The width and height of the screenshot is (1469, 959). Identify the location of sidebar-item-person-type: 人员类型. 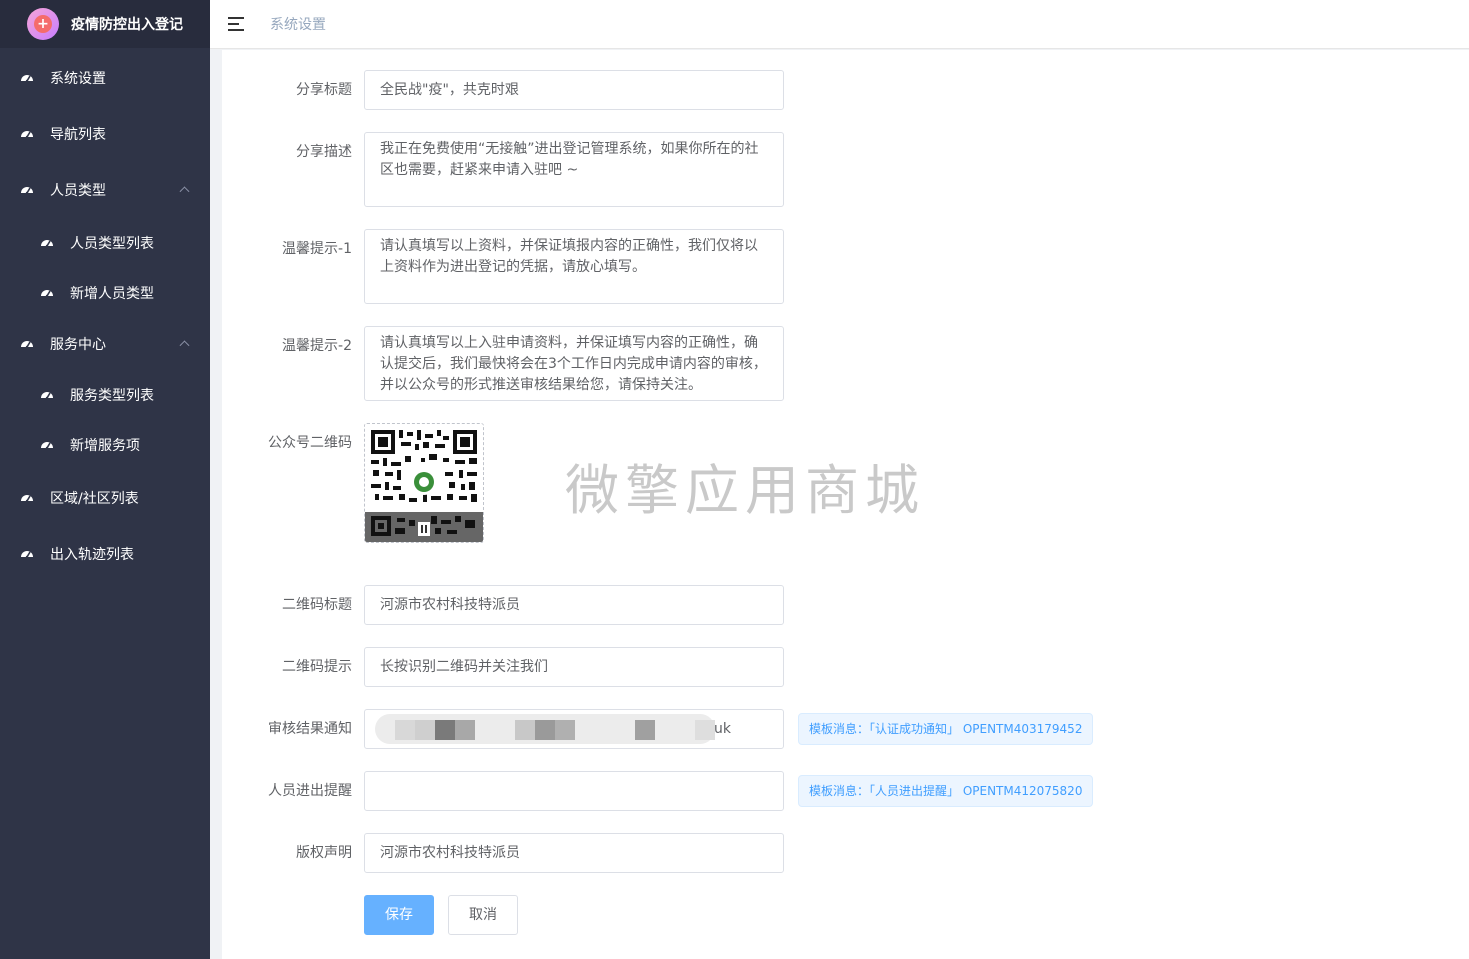
(105, 190).